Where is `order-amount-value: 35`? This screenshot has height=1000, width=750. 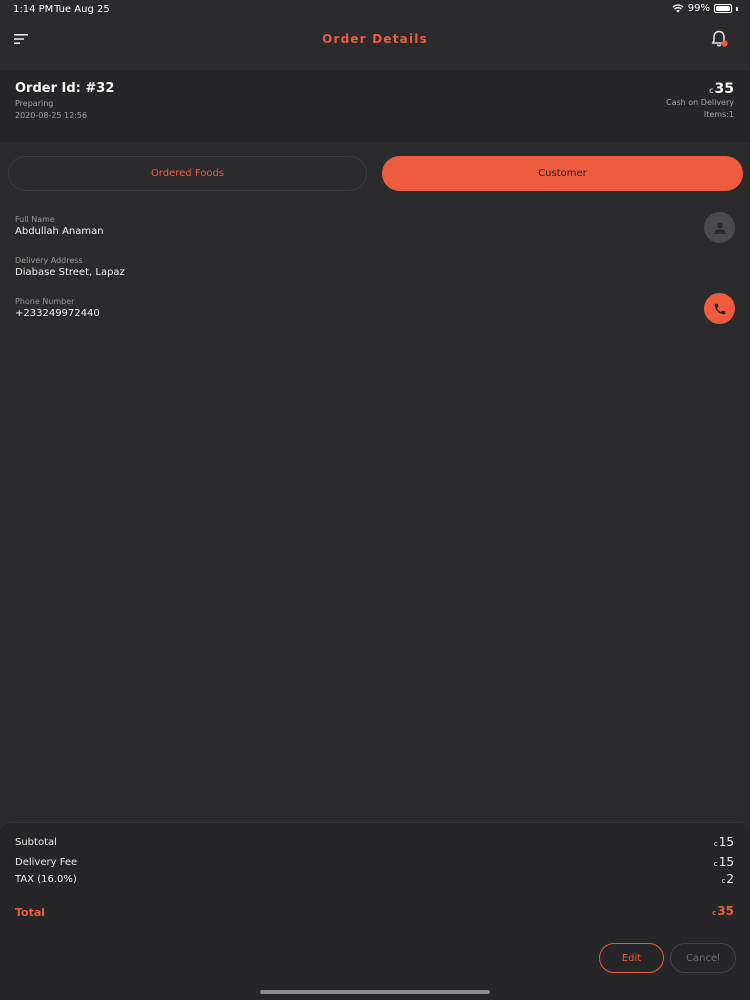 order-amount-value: 35 is located at coordinates (724, 89).